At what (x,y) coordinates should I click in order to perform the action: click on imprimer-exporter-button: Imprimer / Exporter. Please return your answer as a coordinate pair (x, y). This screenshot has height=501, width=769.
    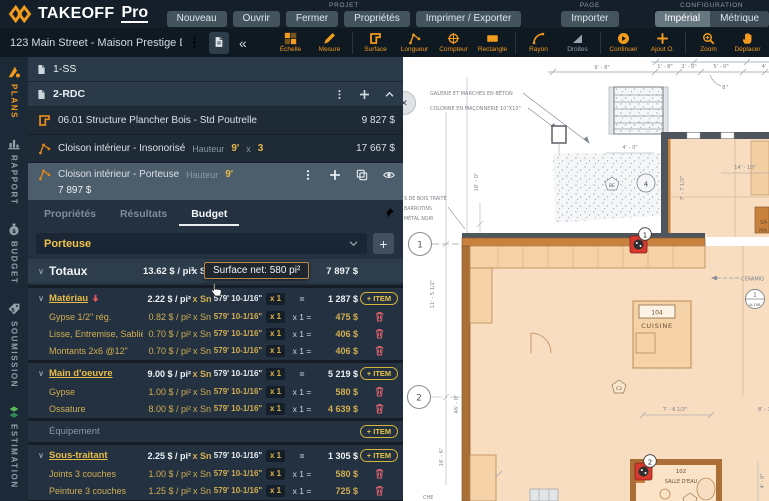
    Looking at the image, I should click on (468, 18).